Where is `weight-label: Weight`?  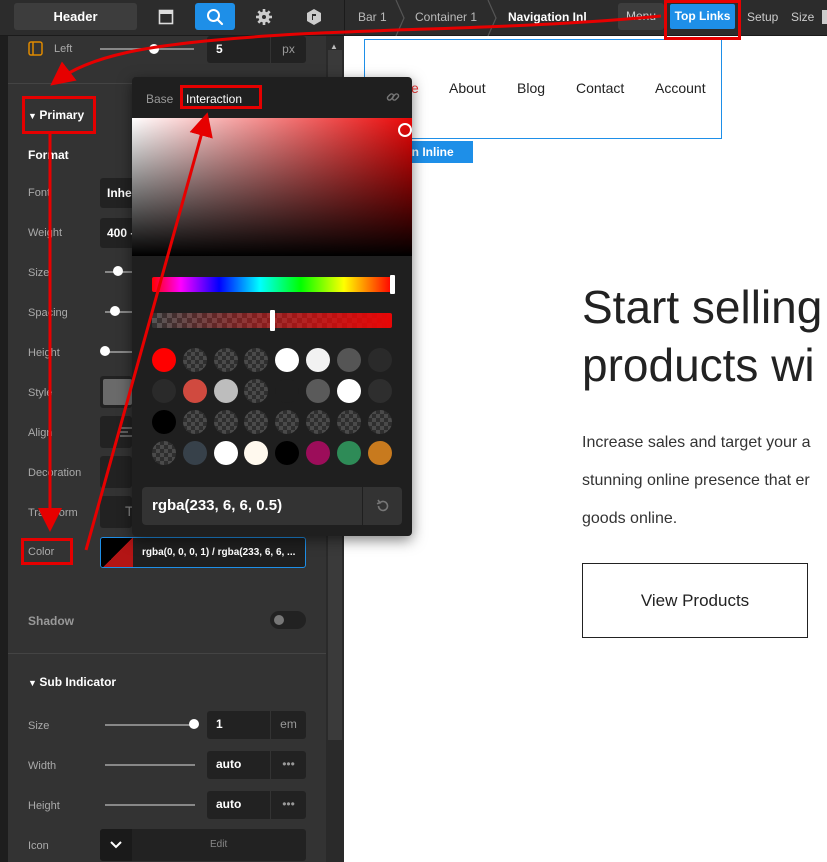
weight-label: Weight is located at coordinates (45, 233).